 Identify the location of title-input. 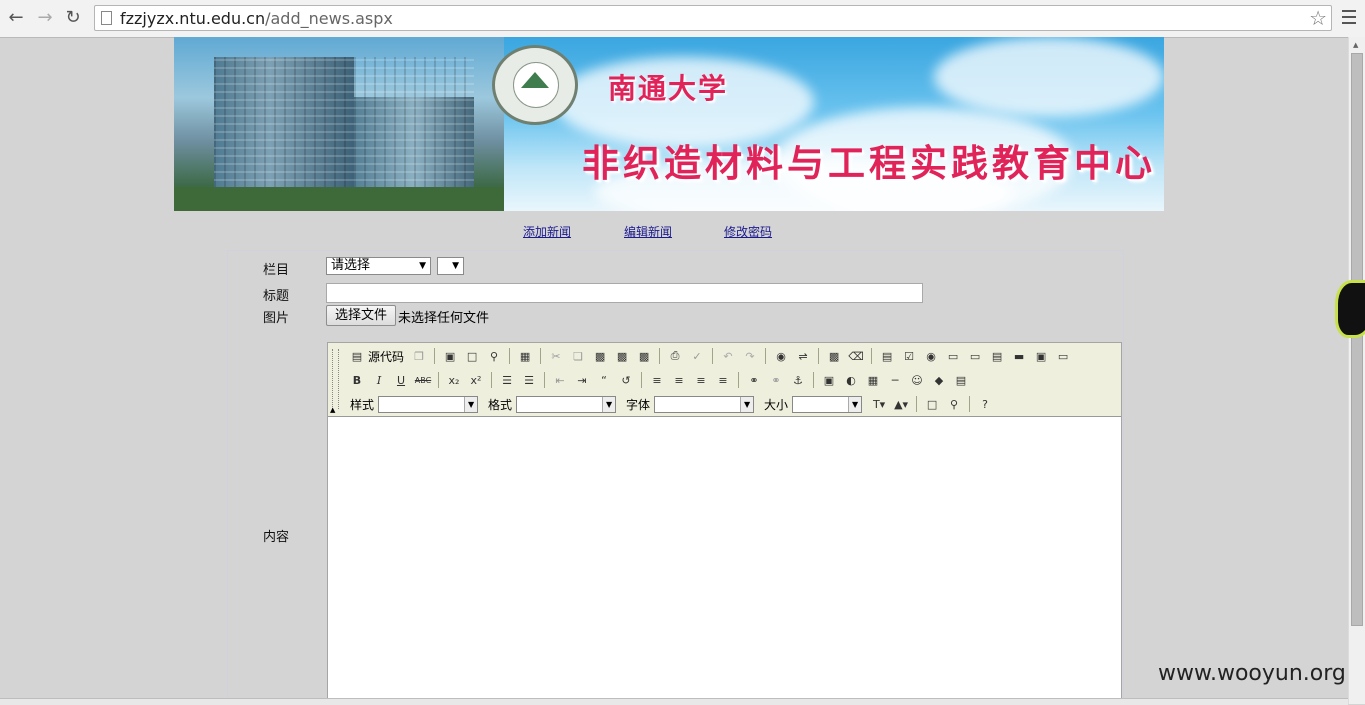
(624, 293).